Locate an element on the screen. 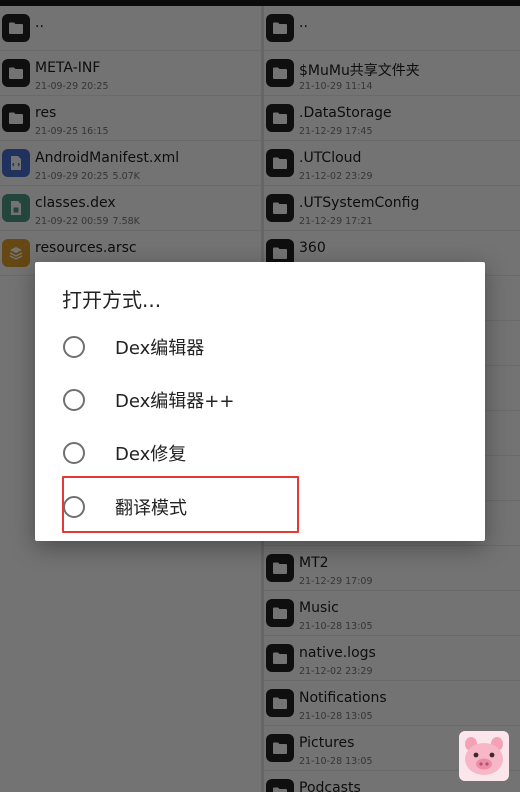 The width and height of the screenshot is (520, 792). option-dex-repair: Dex修复 is located at coordinates (260, 453).